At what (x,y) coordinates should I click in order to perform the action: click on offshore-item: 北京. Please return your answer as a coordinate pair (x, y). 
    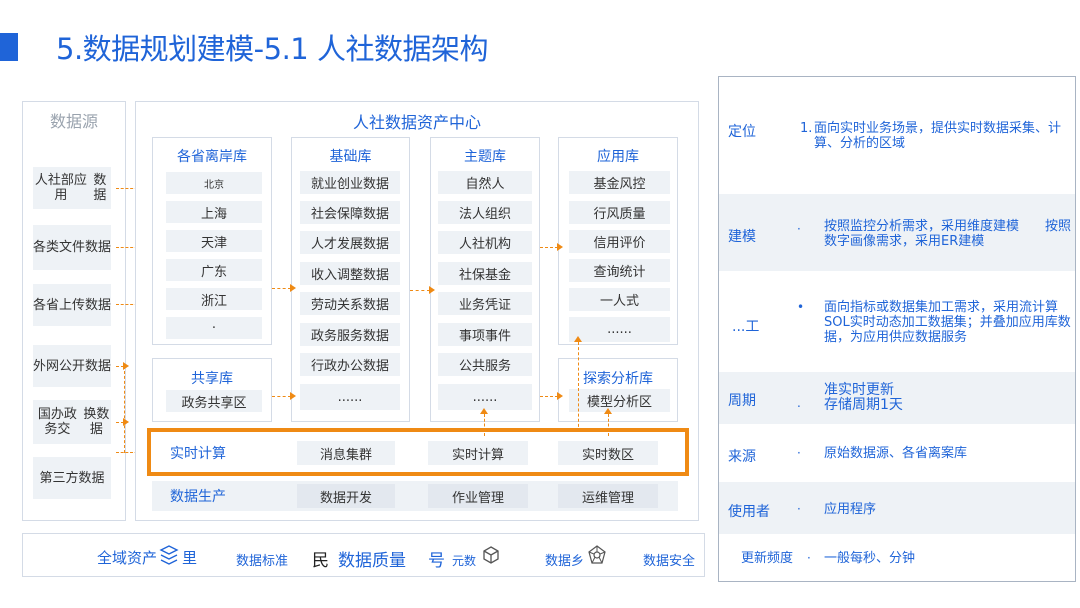
    Looking at the image, I should click on (214, 183).